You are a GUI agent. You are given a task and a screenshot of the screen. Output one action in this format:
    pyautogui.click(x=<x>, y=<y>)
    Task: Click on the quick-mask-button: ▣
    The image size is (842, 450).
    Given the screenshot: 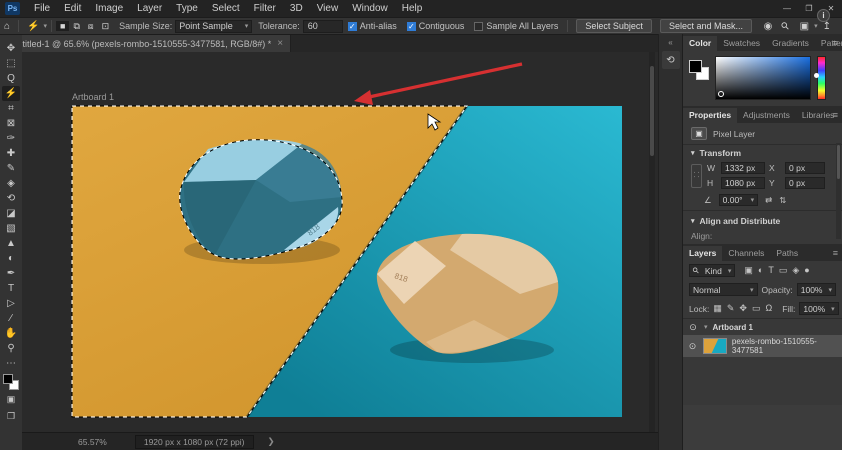 What is the action you would take?
    pyautogui.click(x=11, y=399)
    